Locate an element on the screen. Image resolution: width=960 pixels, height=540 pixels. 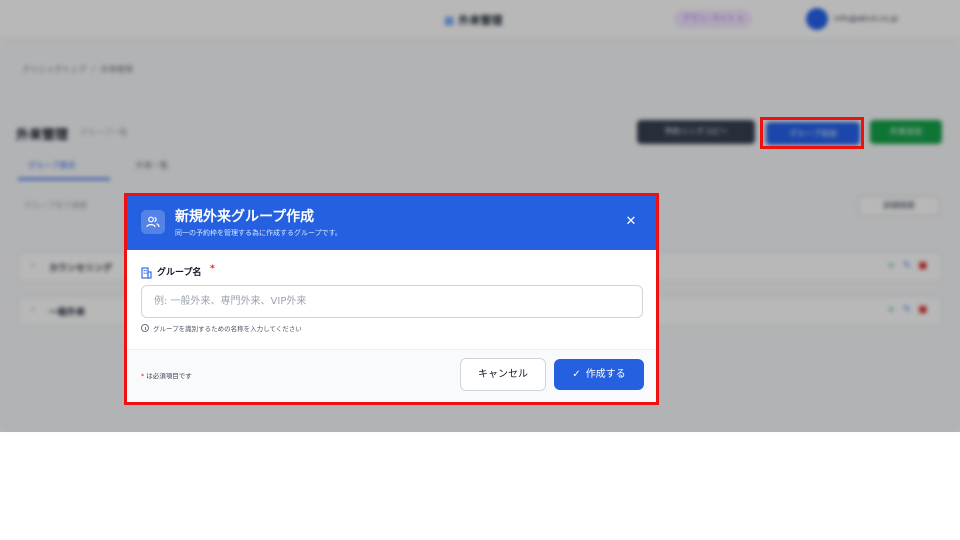
dialog-title: 新規外来グループ作成 is located at coordinates (245, 217).